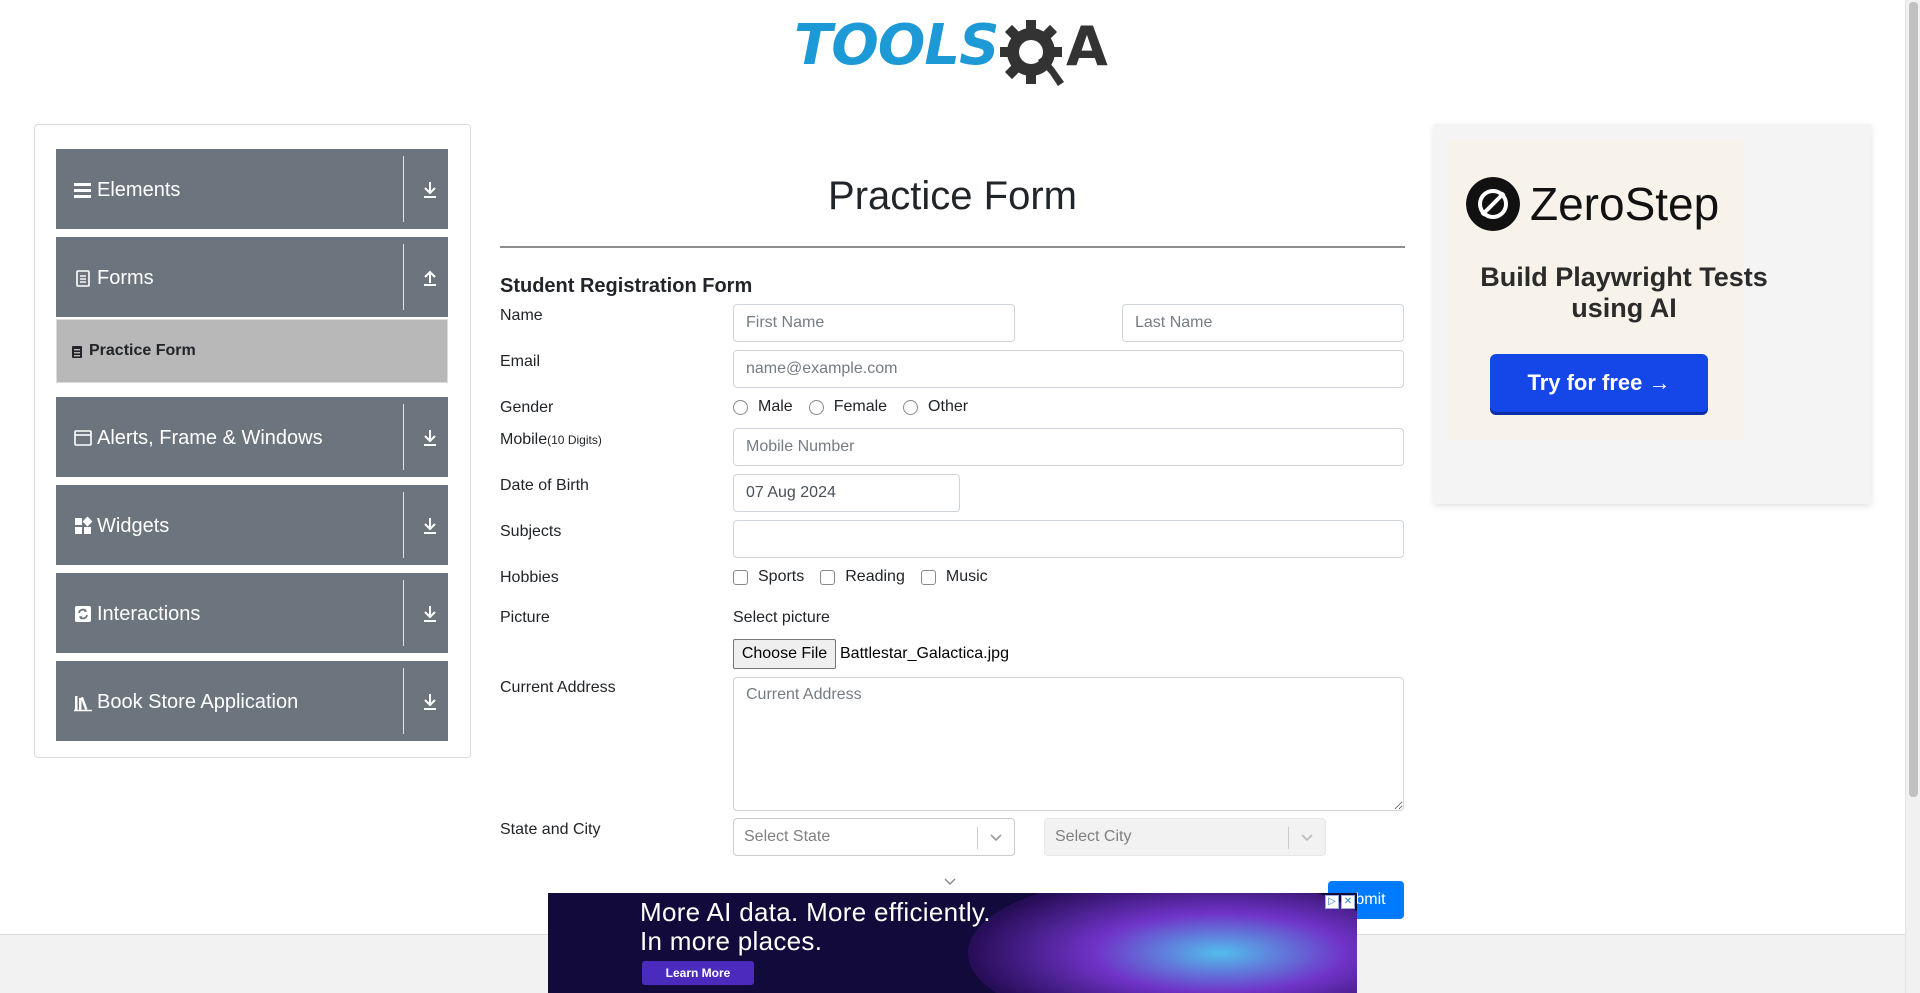  Describe the element at coordinates (550, 829) in the screenshot. I see `state-city-label: State and City` at that location.